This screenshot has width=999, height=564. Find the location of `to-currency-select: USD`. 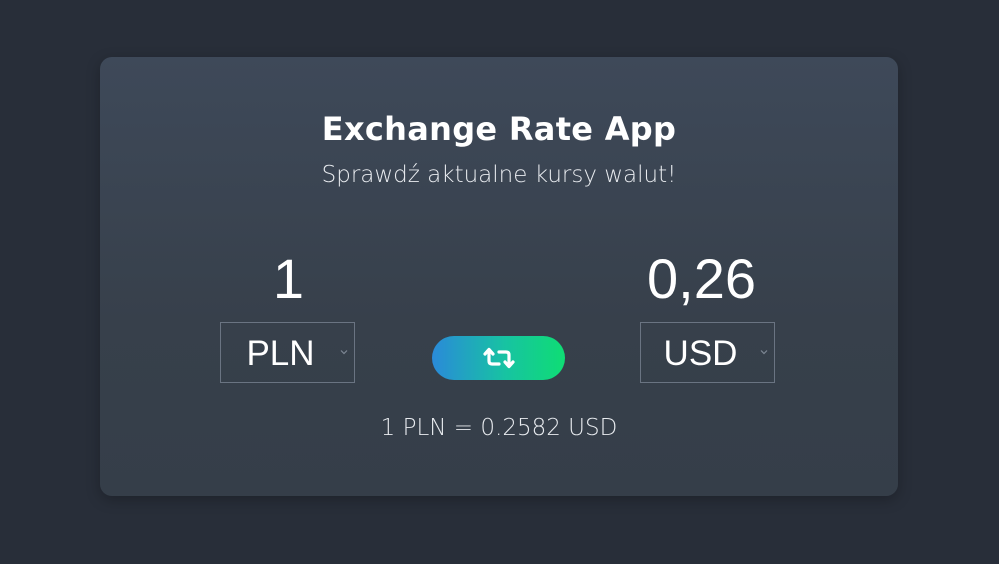

to-currency-select: USD is located at coordinates (707, 352).